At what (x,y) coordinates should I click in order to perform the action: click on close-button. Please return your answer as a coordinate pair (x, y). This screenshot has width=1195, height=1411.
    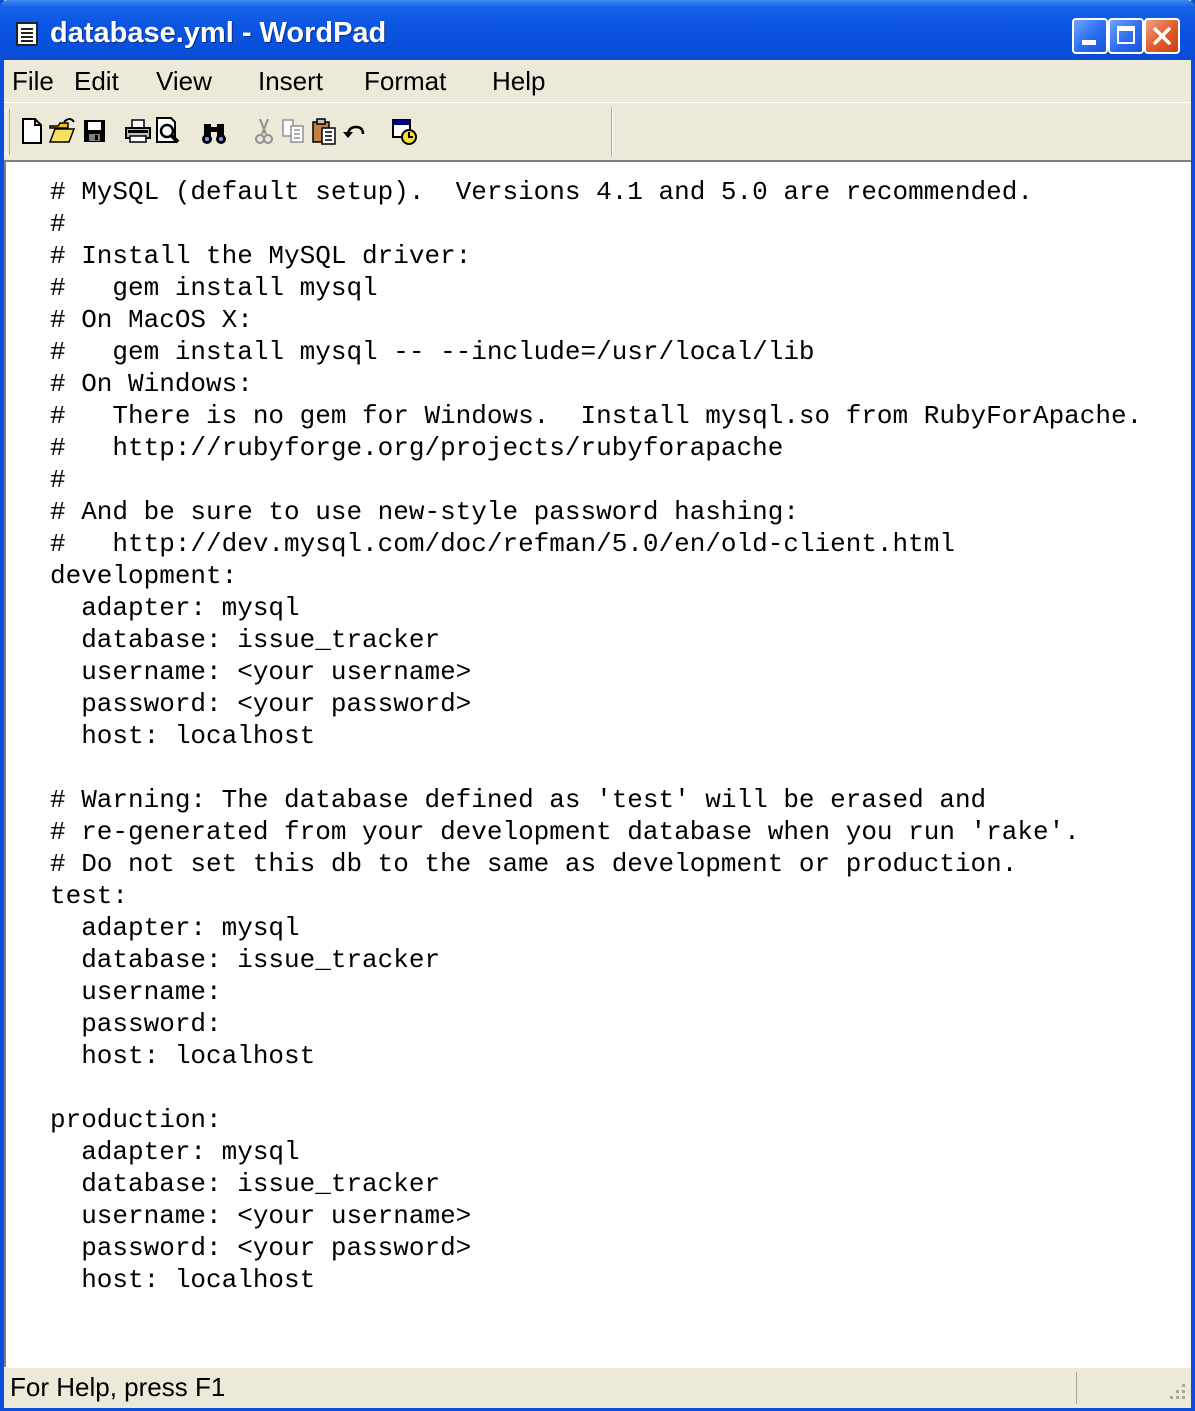
    Looking at the image, I should click on (1162, 36).